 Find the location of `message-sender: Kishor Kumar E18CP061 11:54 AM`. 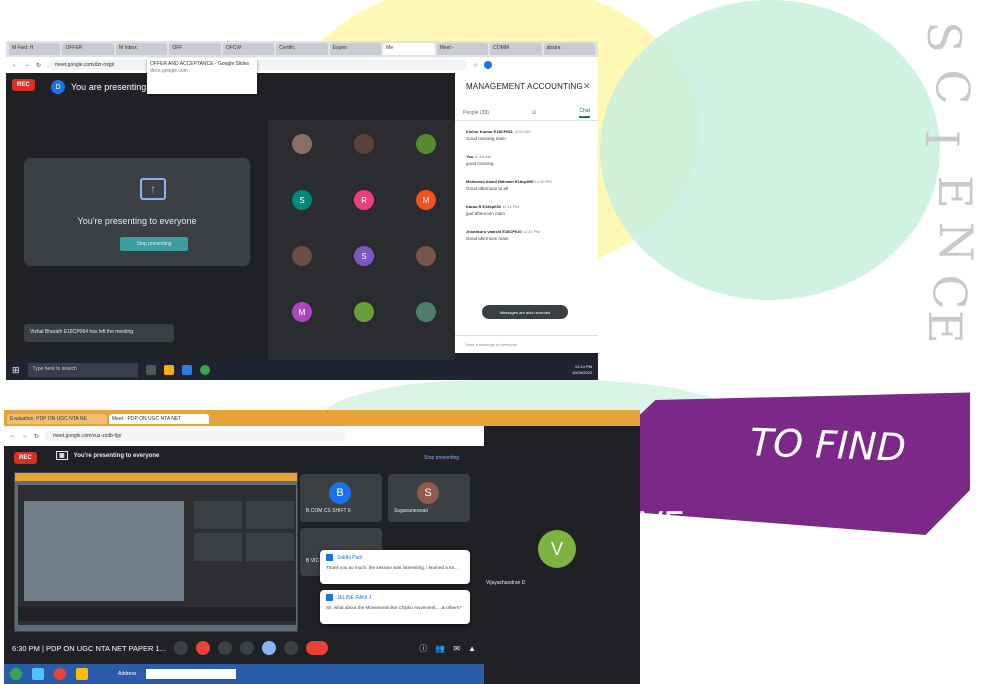

message-sender: Kishor Kumar E18CP061 11:54 AM is located at coordinates (498, 131).